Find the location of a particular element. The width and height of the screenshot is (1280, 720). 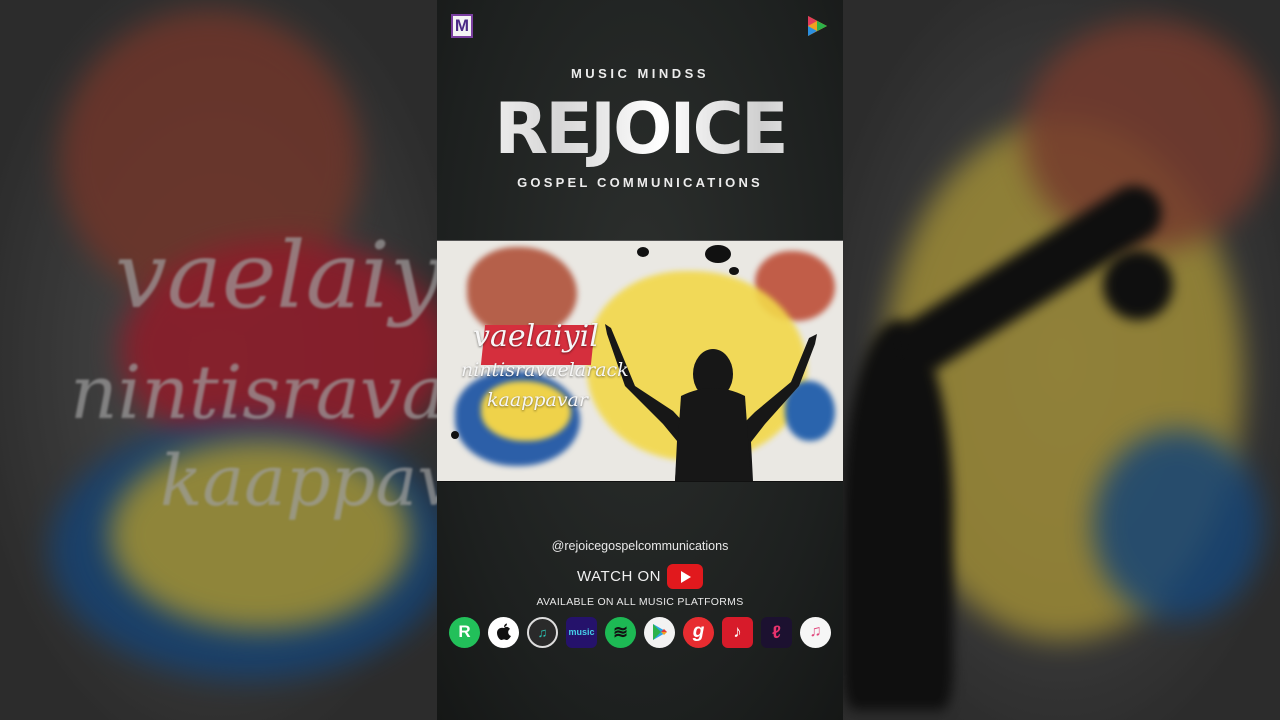

itunes-glyph: ♫ is located at coordinates (815, 631).